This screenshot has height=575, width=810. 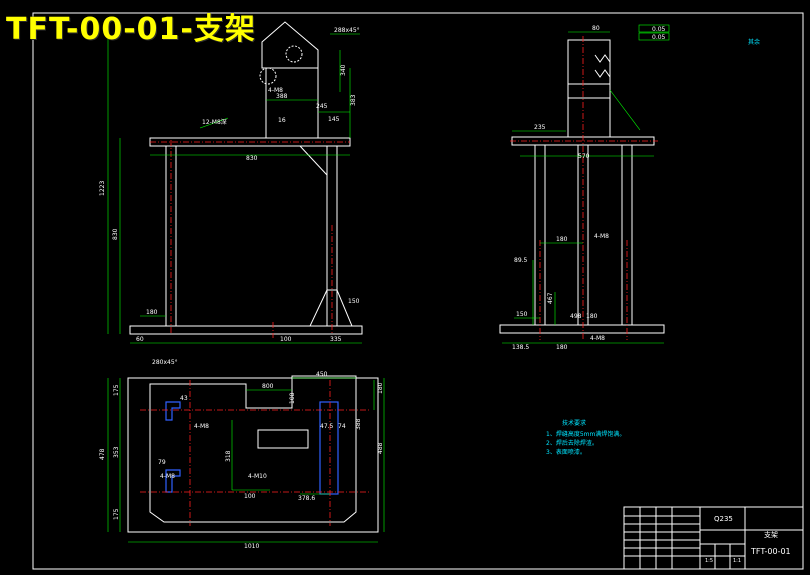 I want to click on top-dim-388: 388, so click(x=358, y=424).